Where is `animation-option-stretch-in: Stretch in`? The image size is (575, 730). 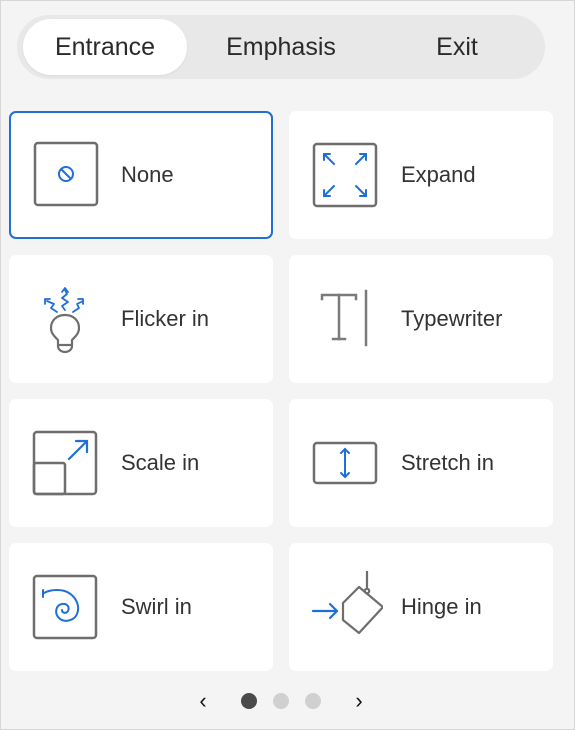
animation-option-stretch-in: Stretch in is located at coordinates (421, 463).